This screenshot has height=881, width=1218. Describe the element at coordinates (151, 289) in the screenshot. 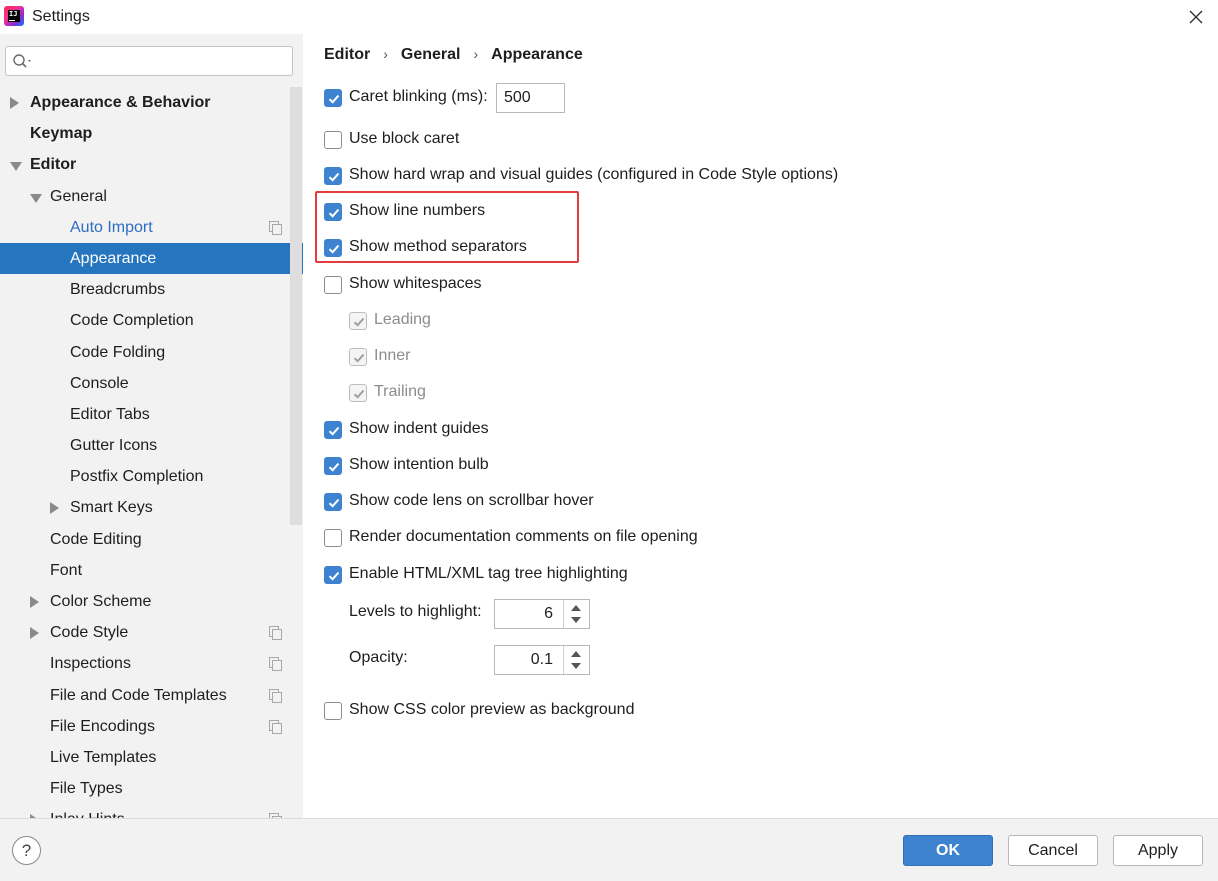

I see `sidebar-item-breadcrumbs: Breadcrumbs` at that location.